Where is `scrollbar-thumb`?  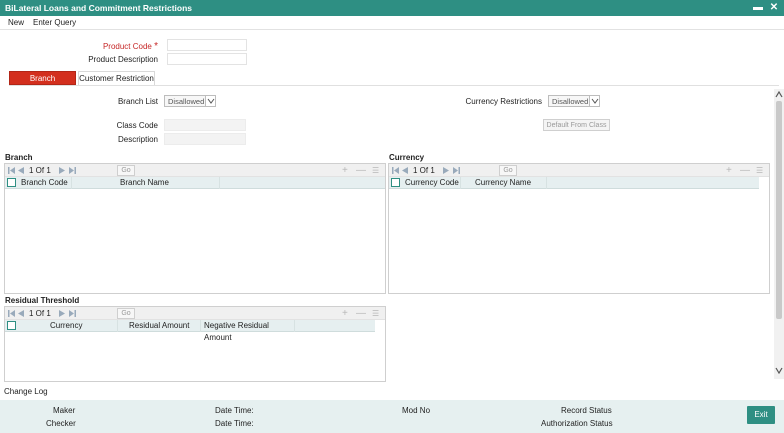 scrollbar-thumb is located at coordinates (779, 210).